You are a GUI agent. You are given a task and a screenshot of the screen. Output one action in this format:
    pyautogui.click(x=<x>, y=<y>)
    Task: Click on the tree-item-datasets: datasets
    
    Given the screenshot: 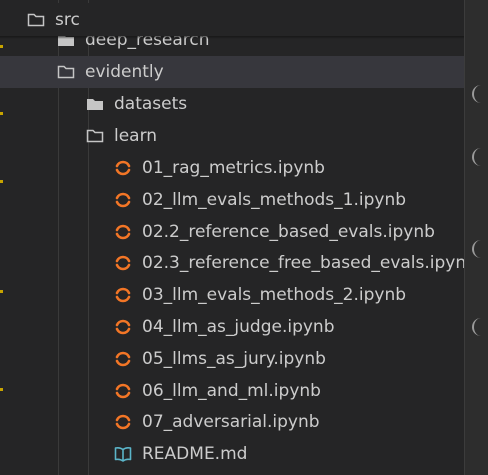 What is the action you would take?
    pyautogui.click(x=232, y=104)
    